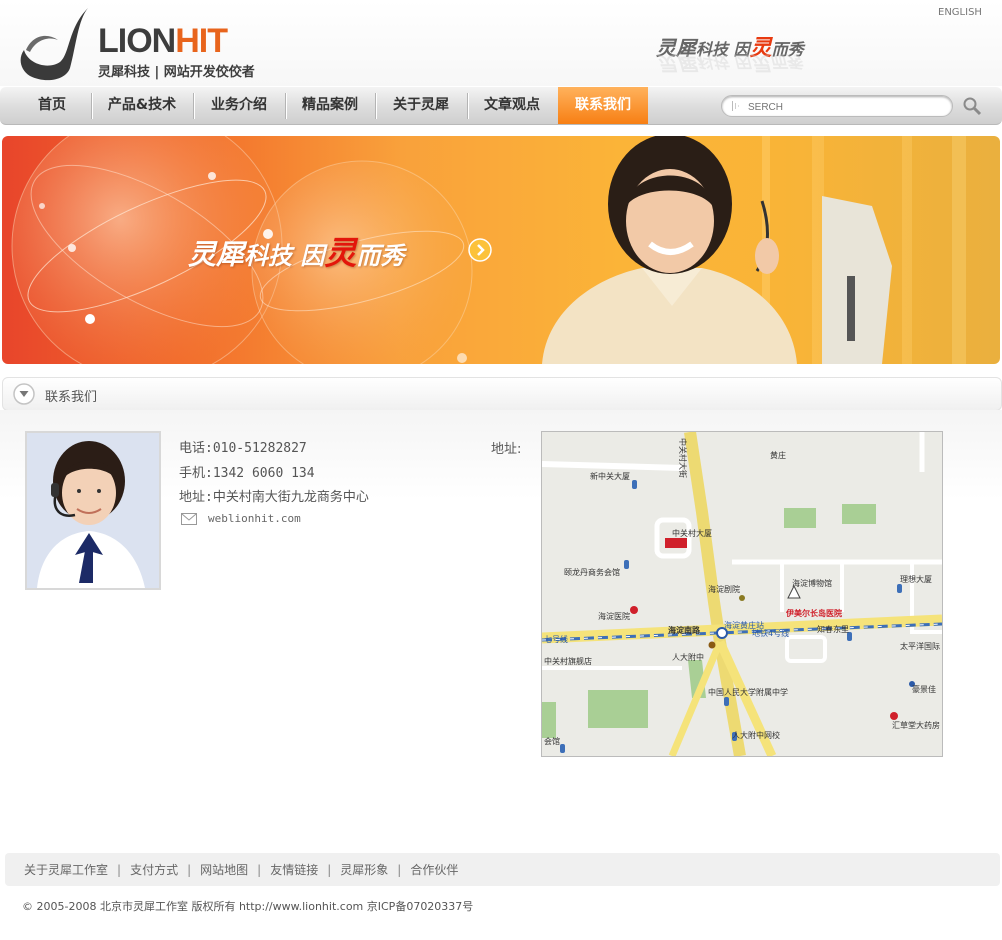 This screenshot has height=940, width=1002. What do you see at coordinates (924, 689) in the screenshot?
I see `map-label: 豪景佳` at bounding box center [924, 689].